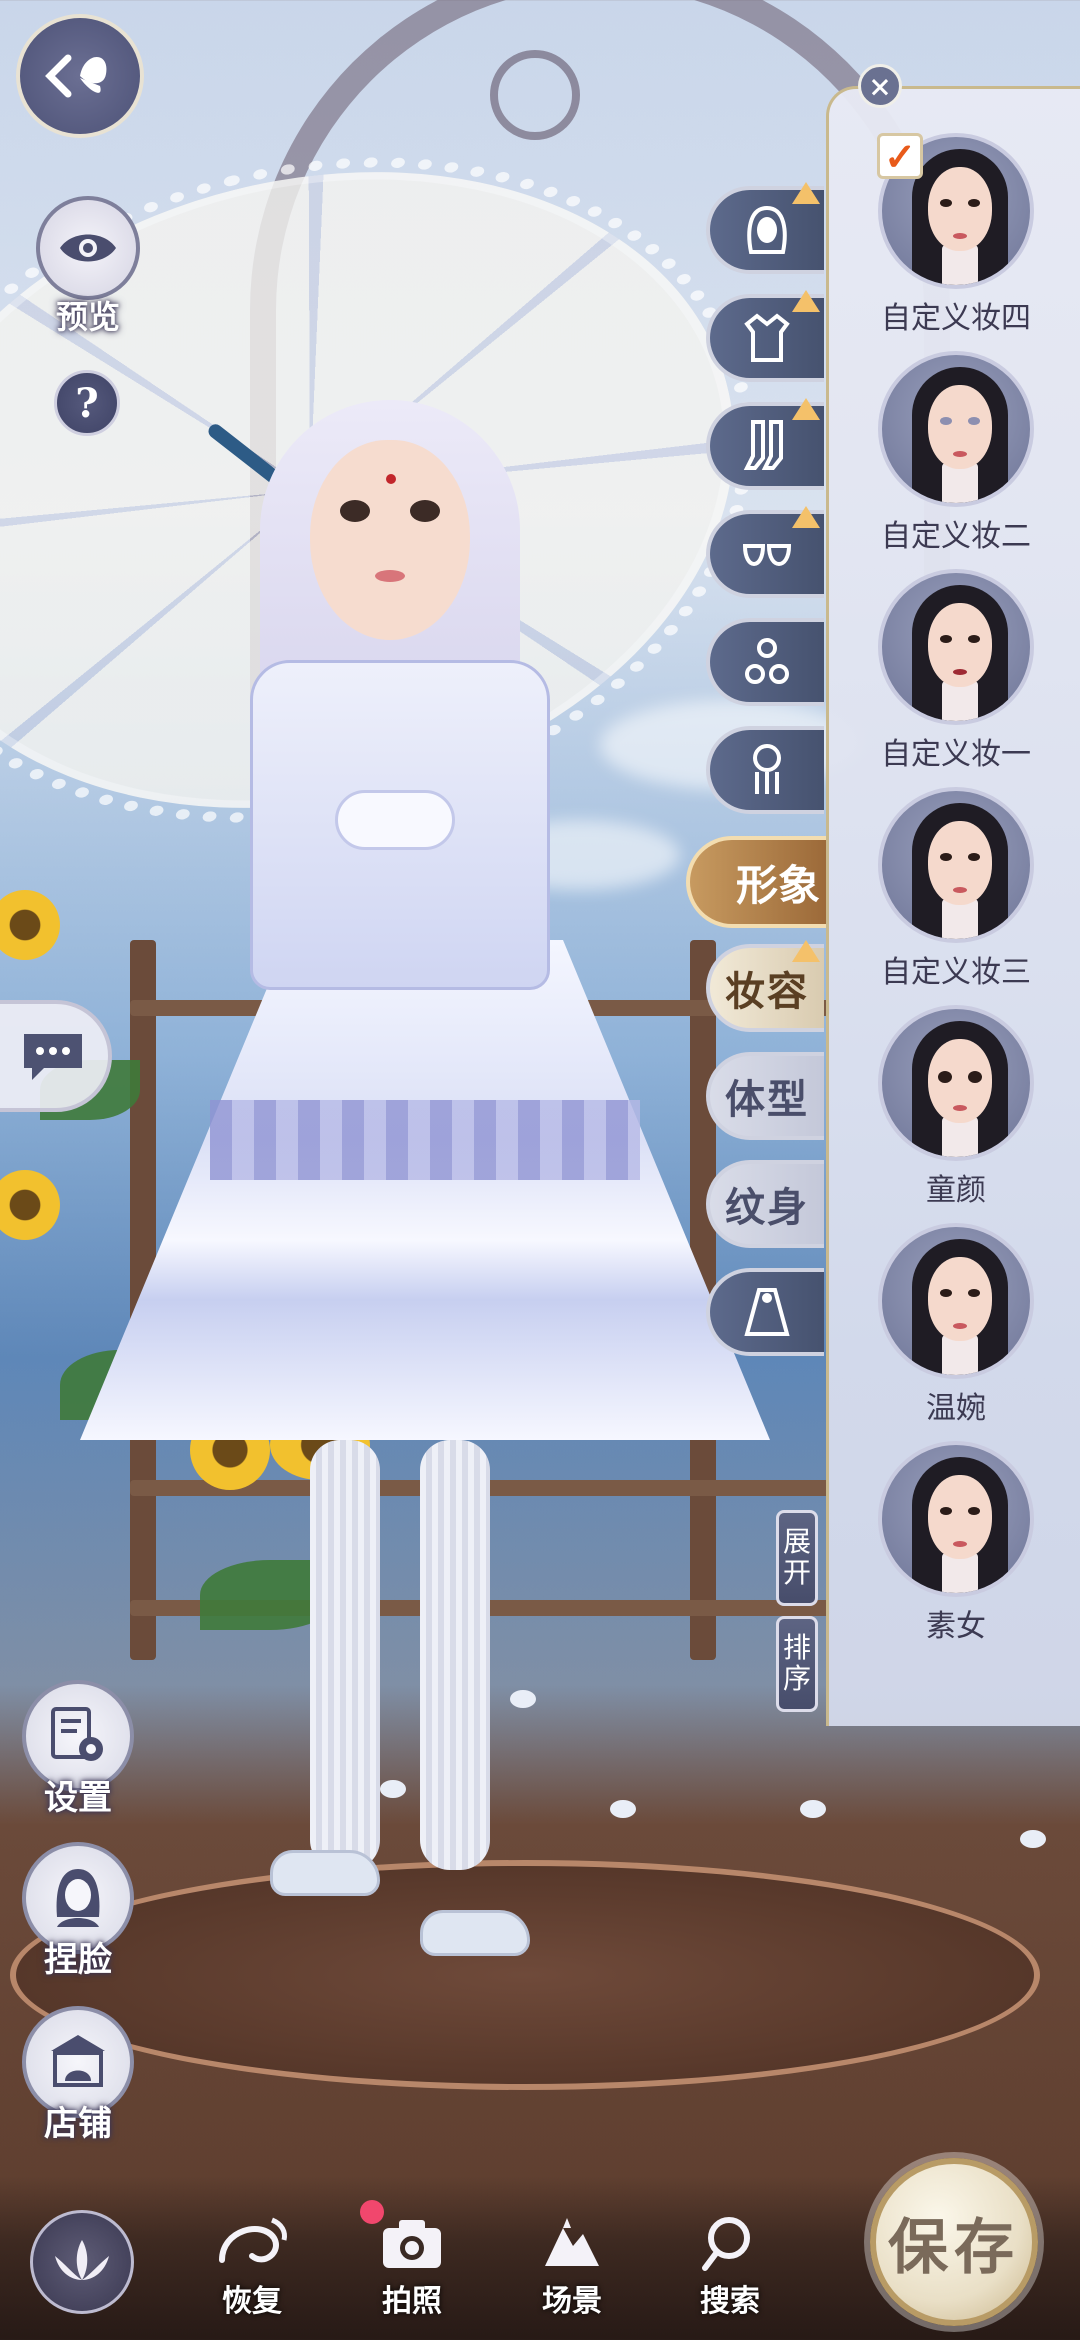 This screenshot has width=1080, height=2340. What do you see at coordinates (88, 267) in the screenshot?
I see `preview-button: 预览` at bounding box center [88, 267].